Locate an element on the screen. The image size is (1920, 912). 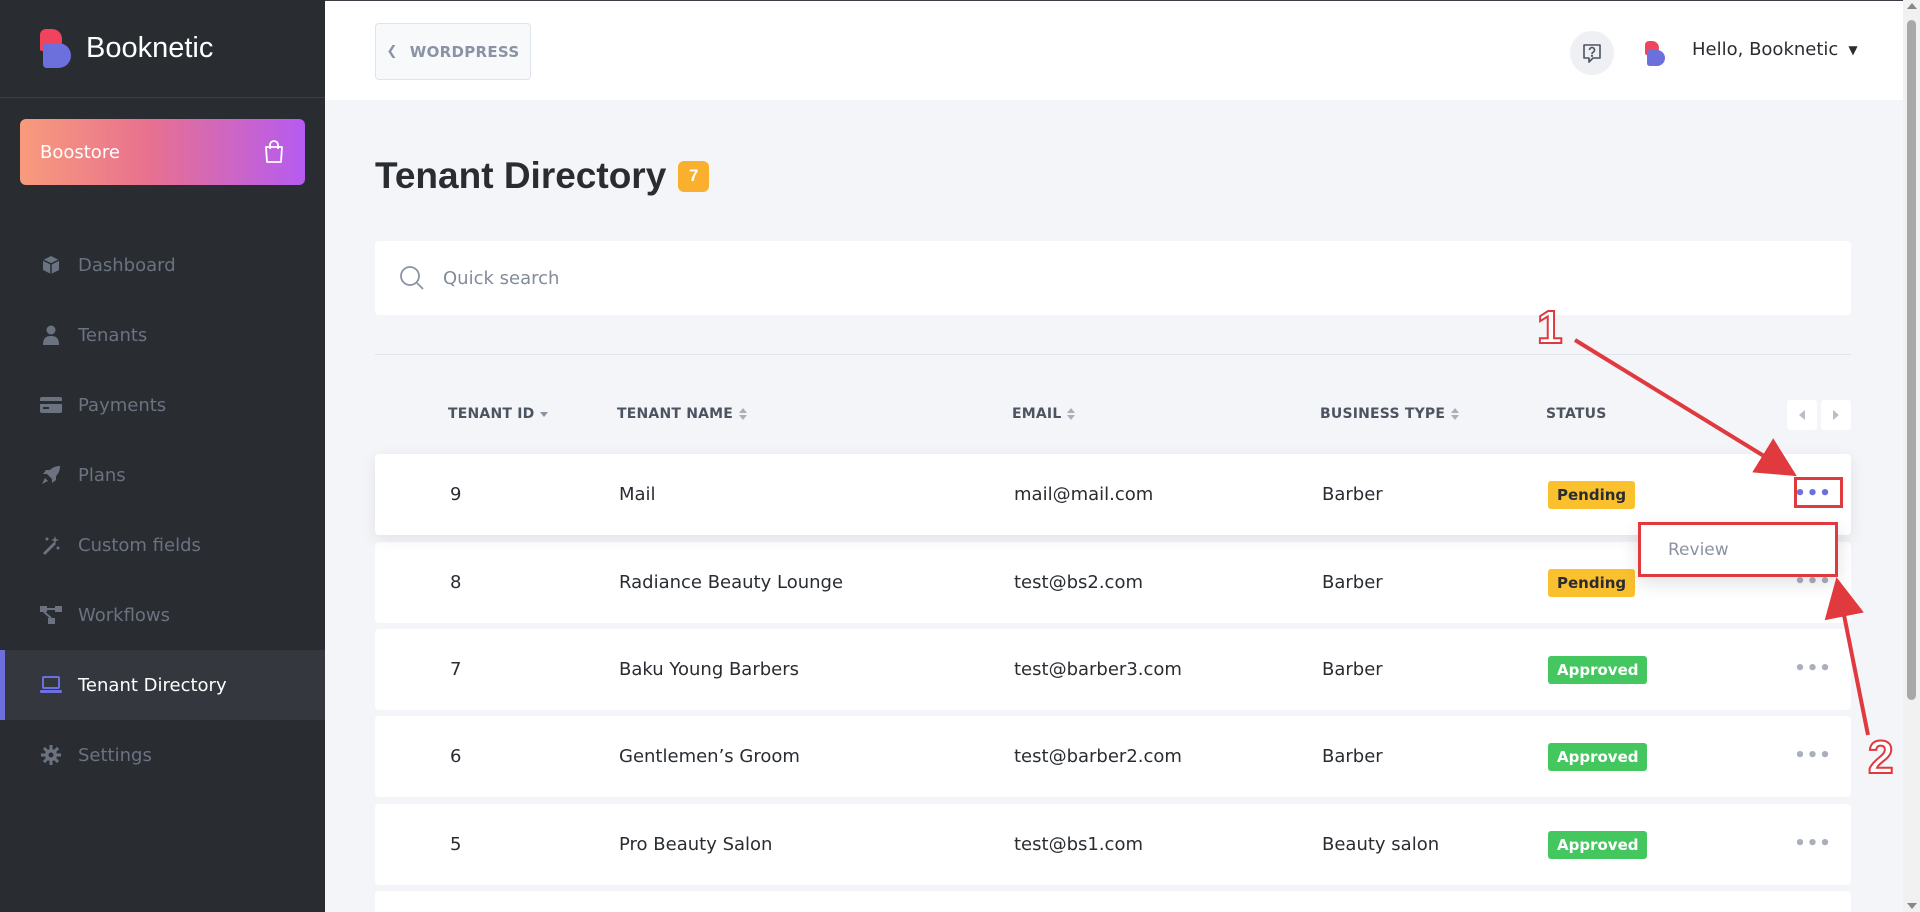
email-cell: mail@mail.com is located at coordinates (1084, 494).